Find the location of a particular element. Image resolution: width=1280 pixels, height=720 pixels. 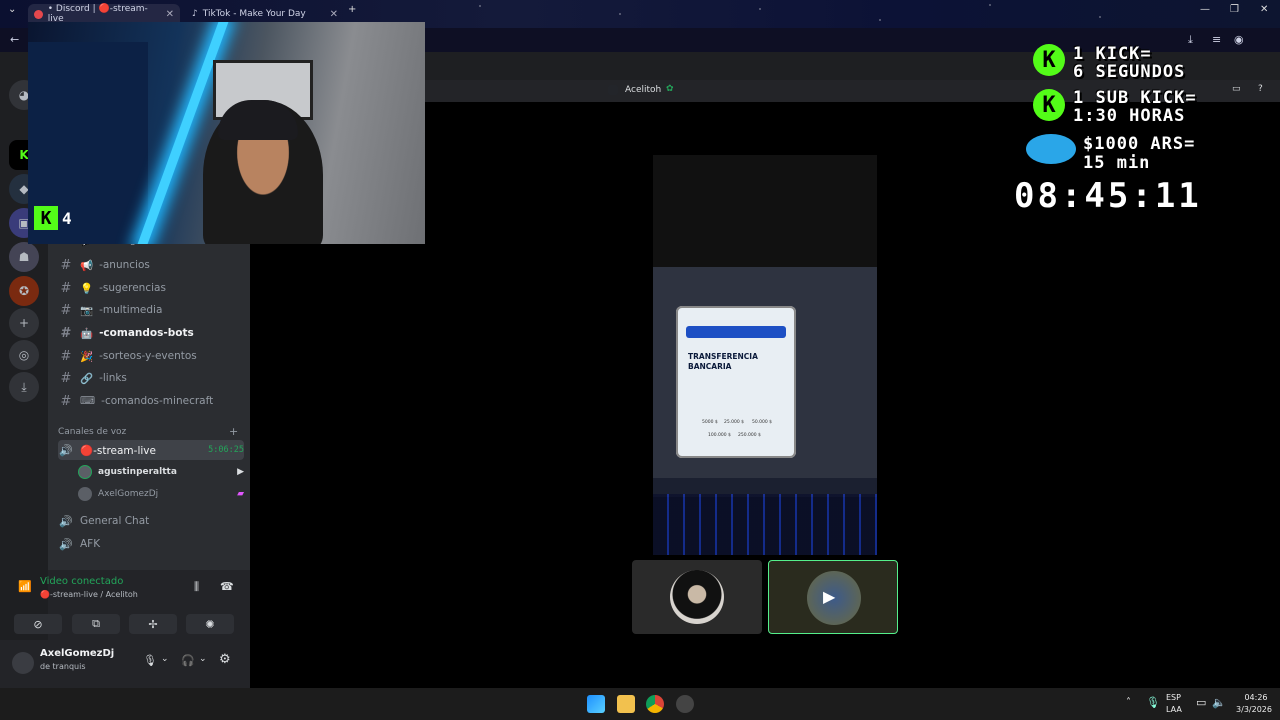

channel-name: -comandos-bots is located at coordinates (146, 333).